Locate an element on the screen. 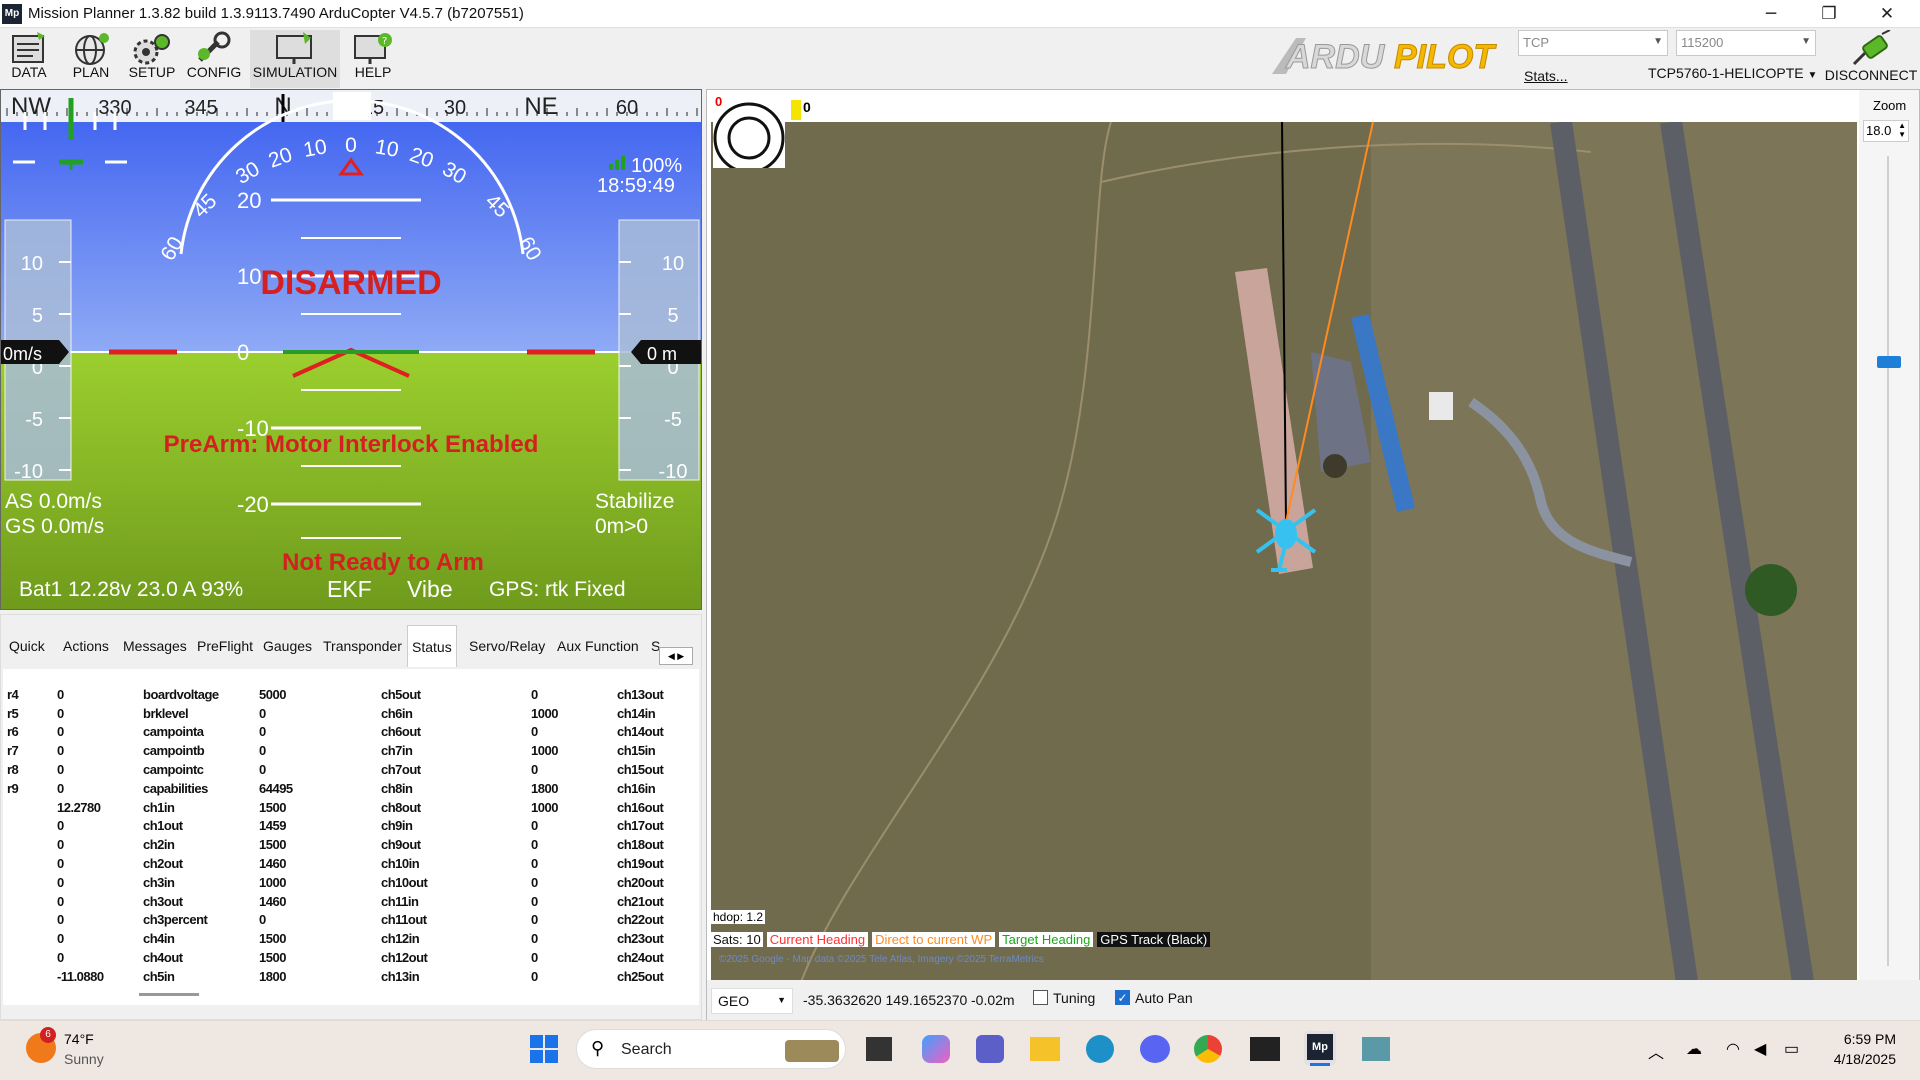 Image resolution: width=1920 pixels, height=1080 pixels. wind-indicator is located at coordinates (796, 110).